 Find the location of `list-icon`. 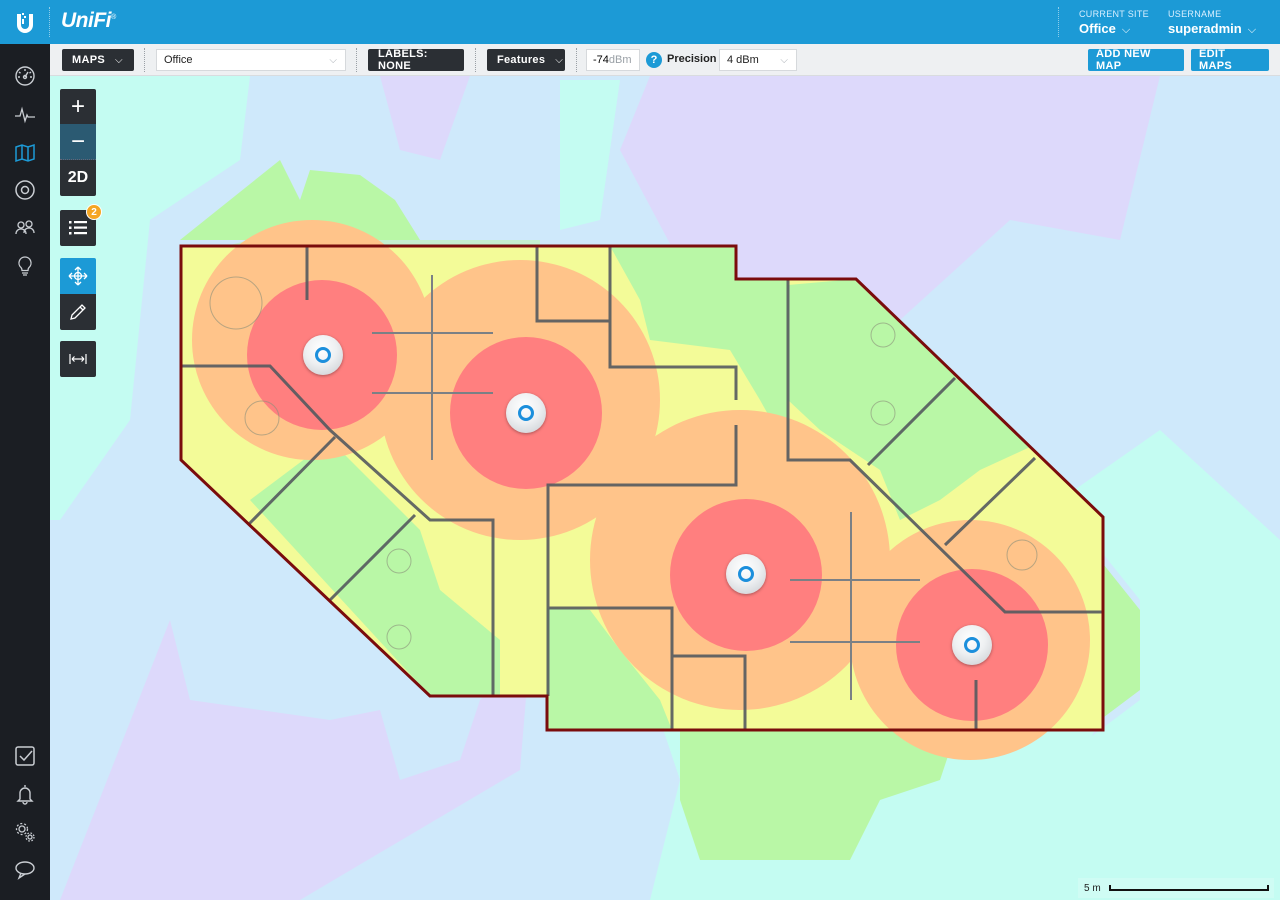

list-icon is located at coordinates (78, 228).